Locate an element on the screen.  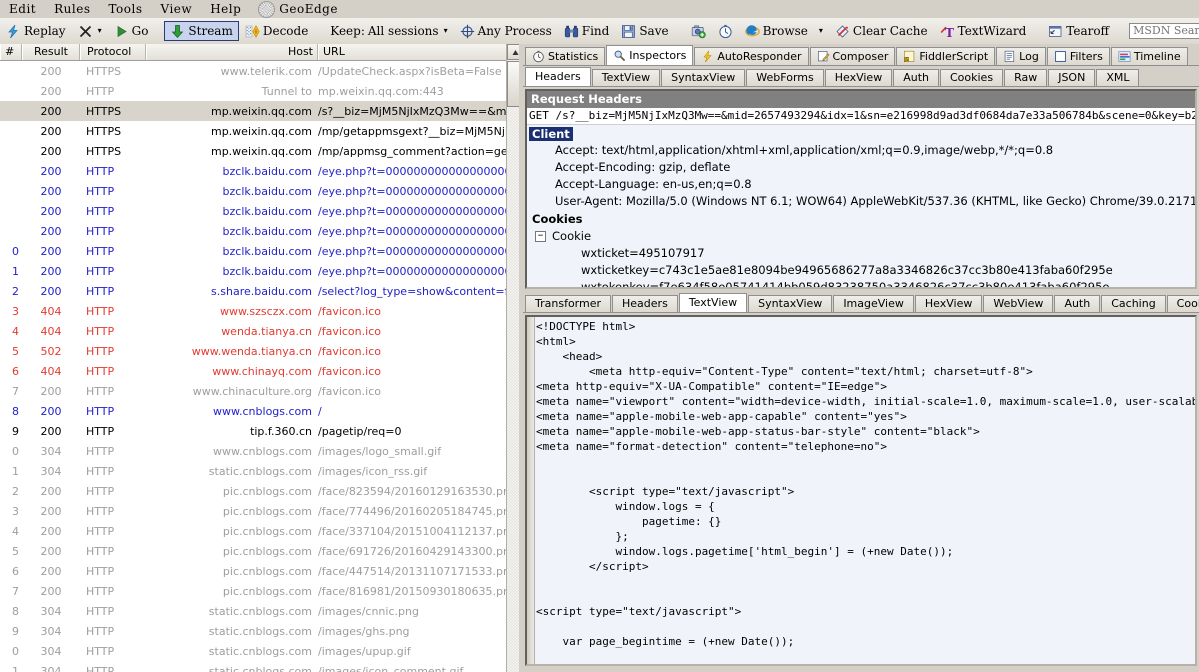
menu-item-tools: Tools is located at coordinates (125, 9).